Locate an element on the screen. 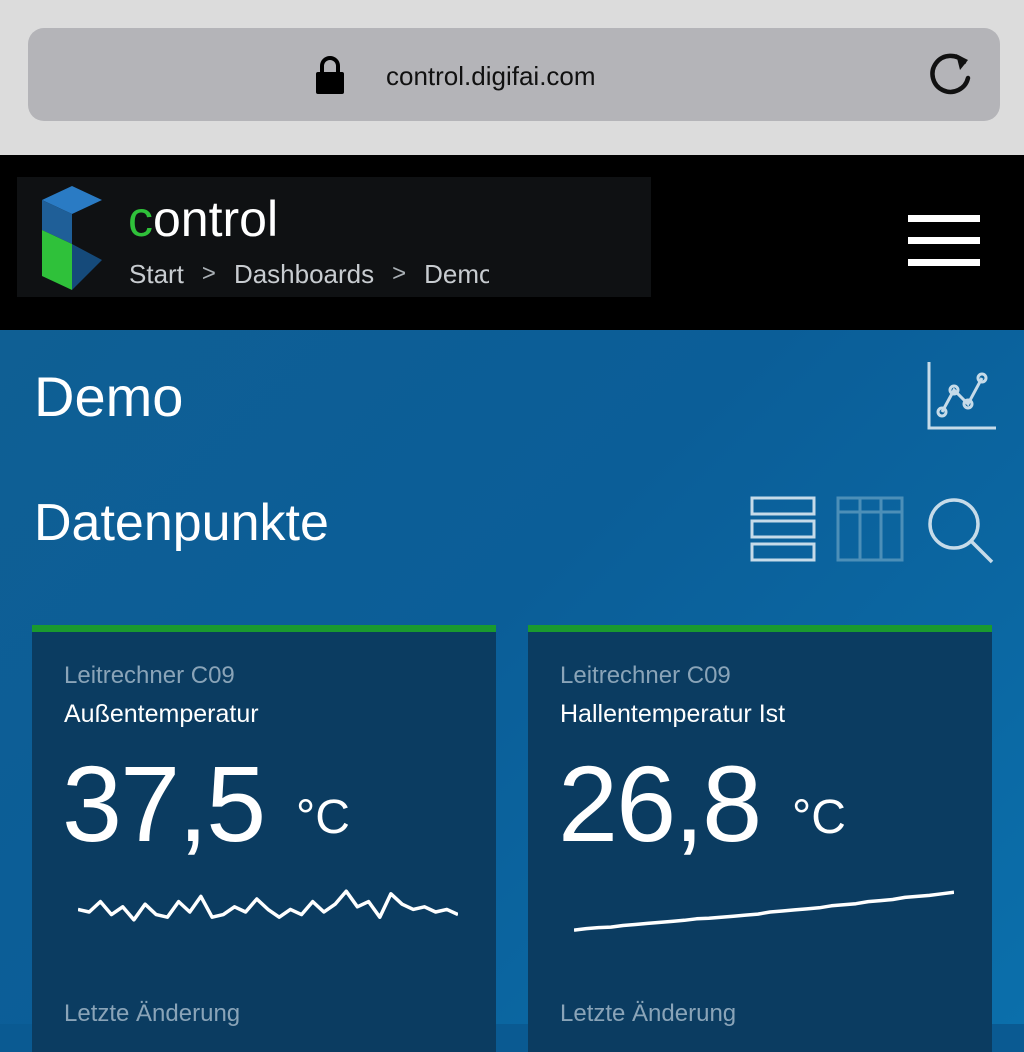 This screenshot has height=1052, width=1024. url-text: control.digifai.com is located at coordinates (491, 76).